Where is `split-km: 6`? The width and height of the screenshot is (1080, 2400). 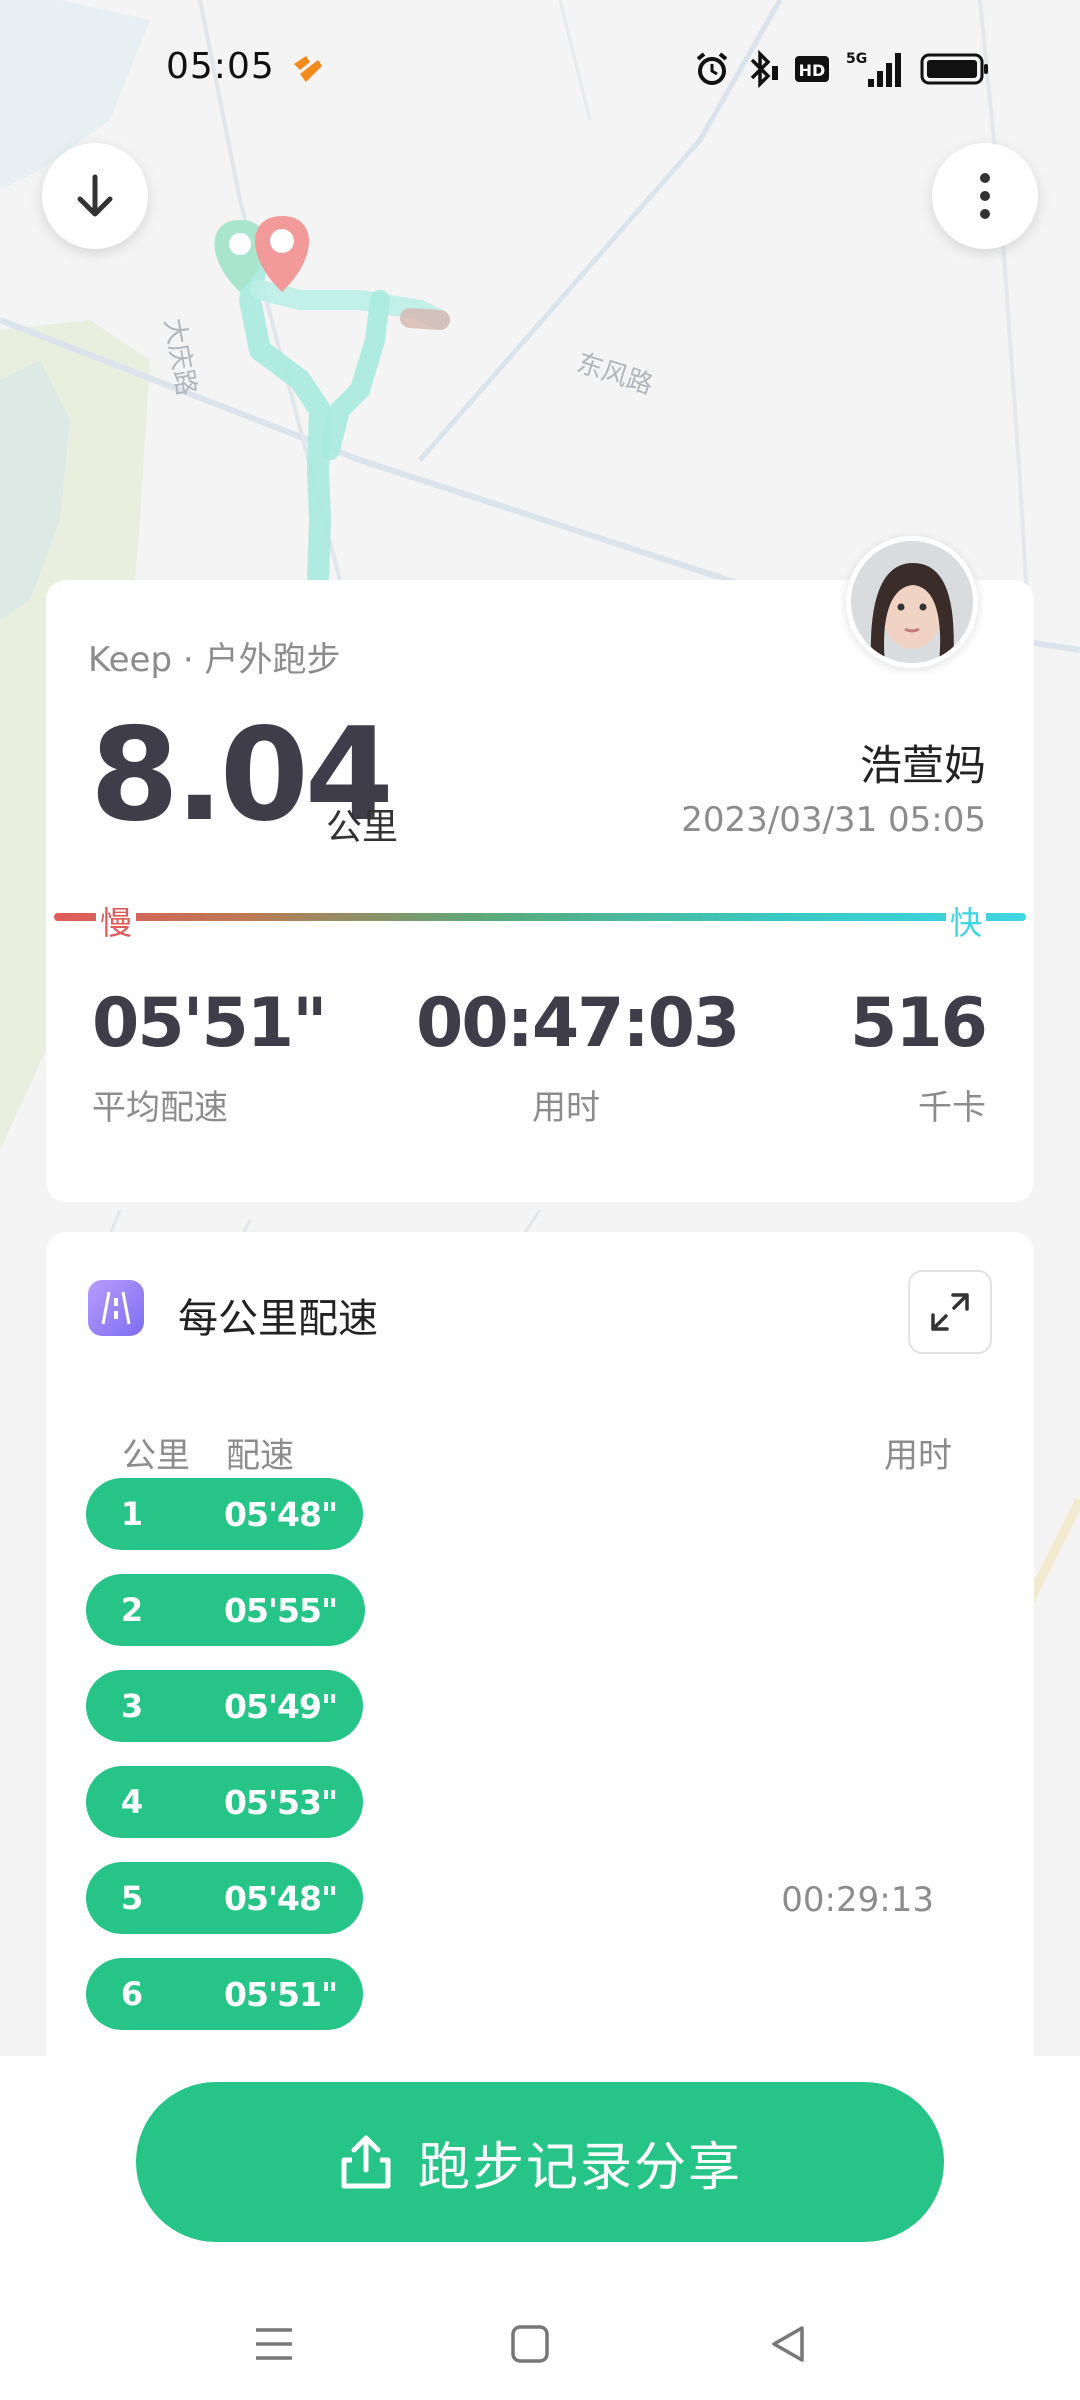
split-km: 6 is located at coordinates (132, 1994).